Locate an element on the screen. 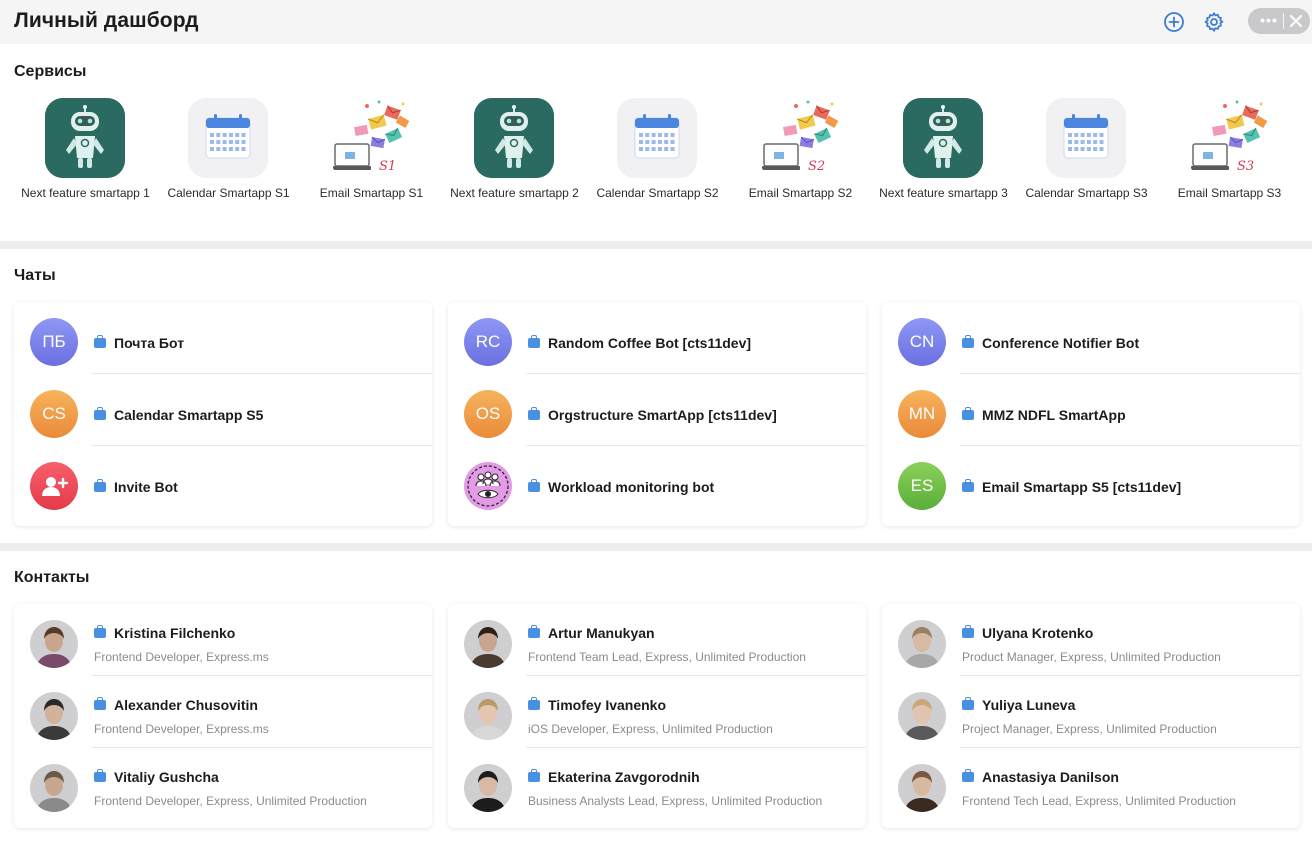  chat-name: Random Coffee Bot [cts11dev] is located at coordinates (650, 343).